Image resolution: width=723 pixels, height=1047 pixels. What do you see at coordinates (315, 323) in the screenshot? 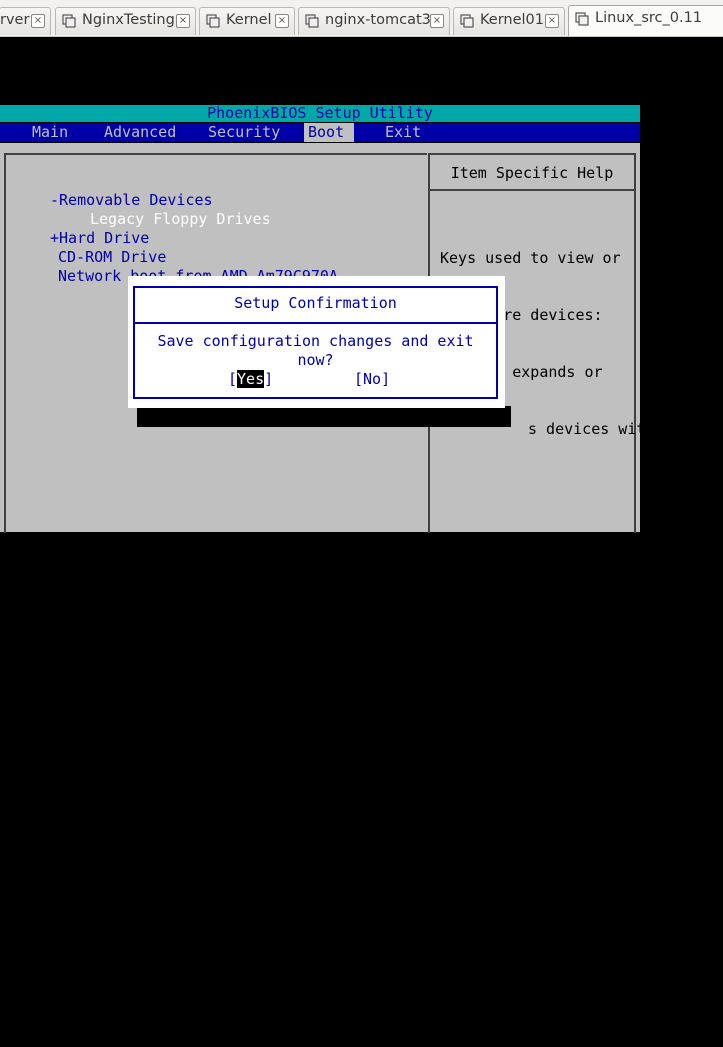
I see `dialog-divider` at bounding box center [315, 323].